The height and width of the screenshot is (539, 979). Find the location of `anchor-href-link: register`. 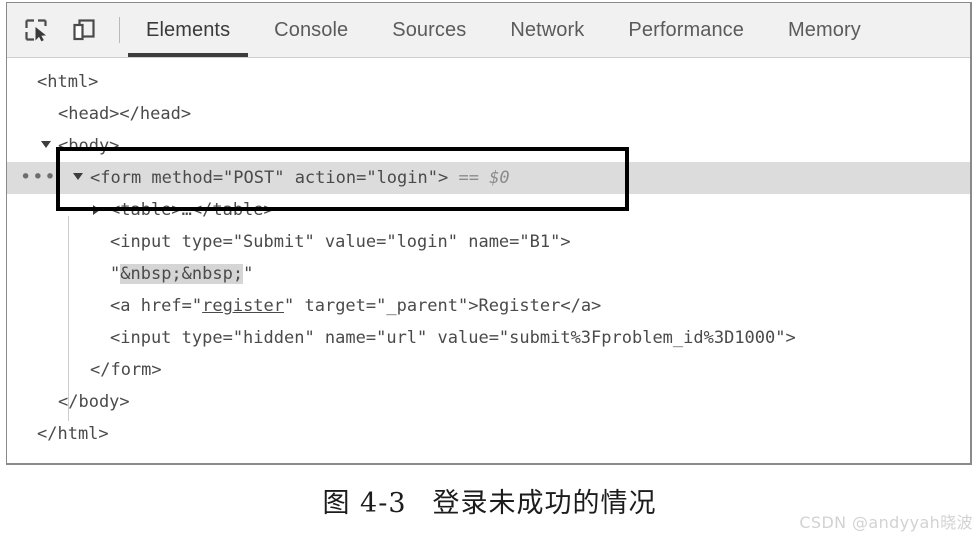

anchor-href-link: register is located at coordinates (243, 306).